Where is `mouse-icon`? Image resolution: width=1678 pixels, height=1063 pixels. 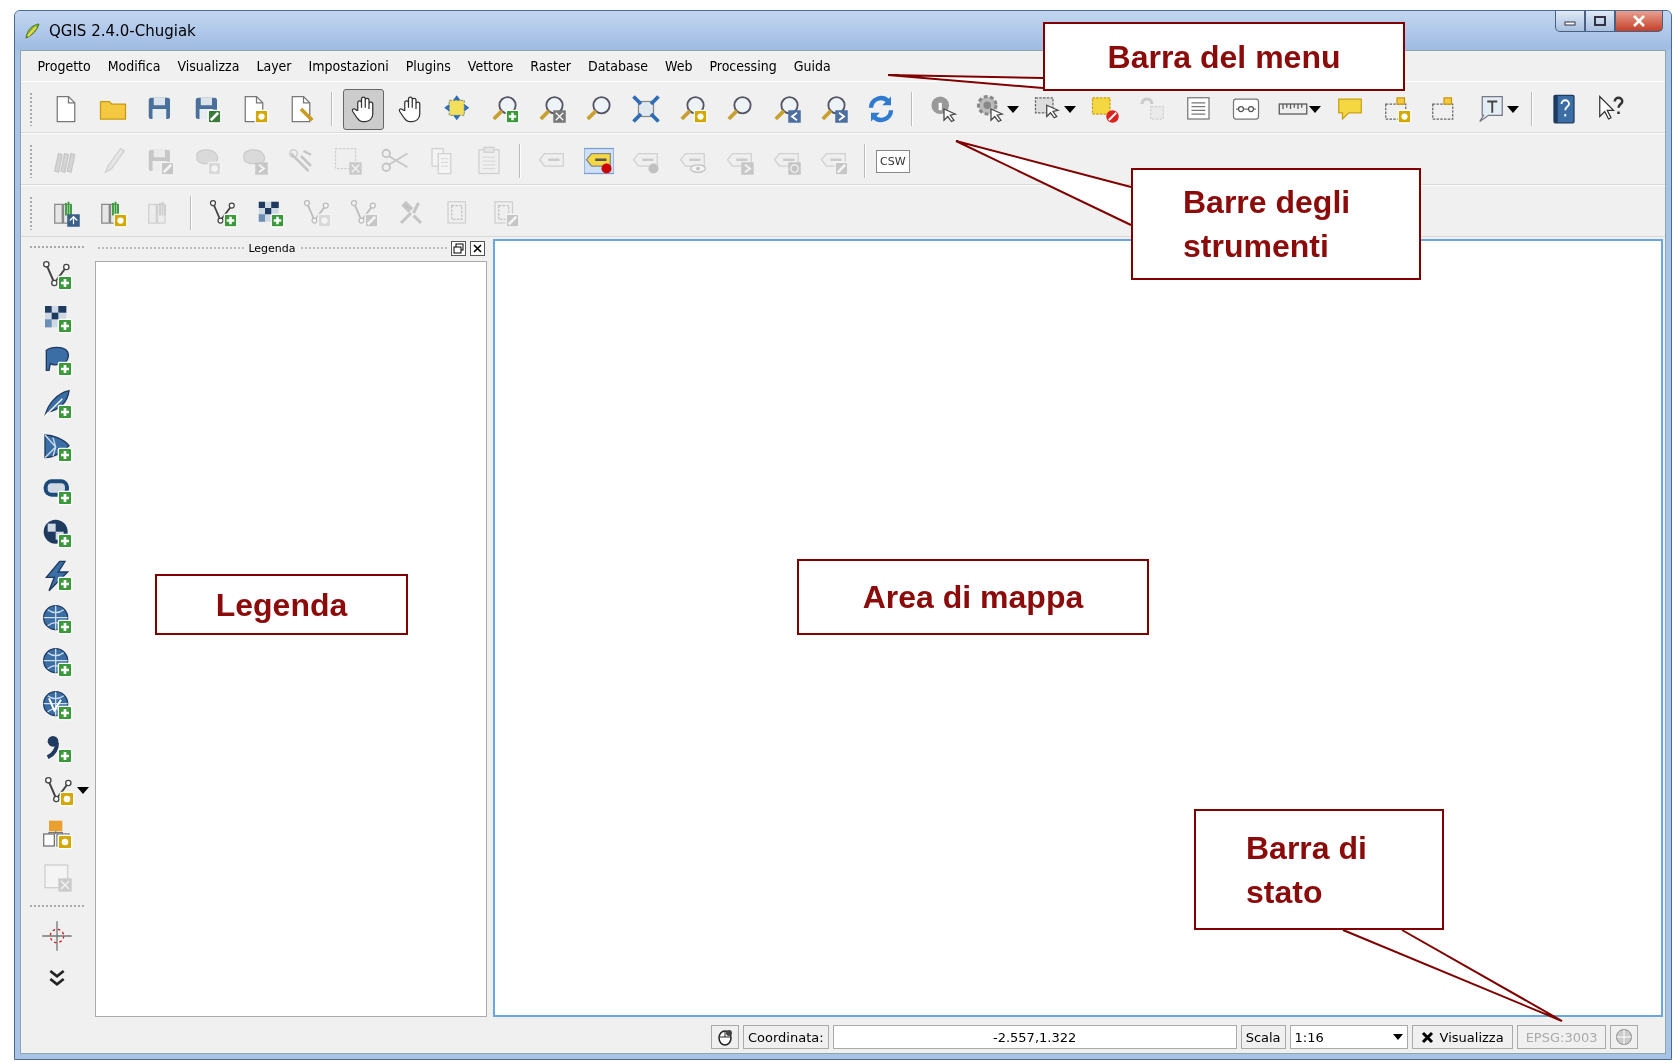
mouse-icon is located at coordinates (725, 1037).